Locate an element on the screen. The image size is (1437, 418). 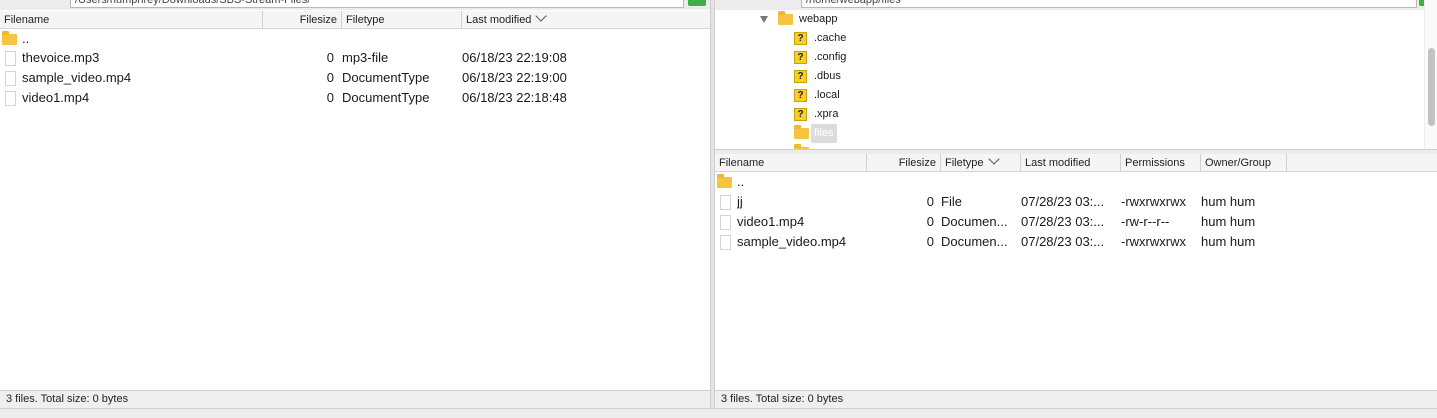
remote-col-permissions: Permissions is located at coordinates (1161, 163).